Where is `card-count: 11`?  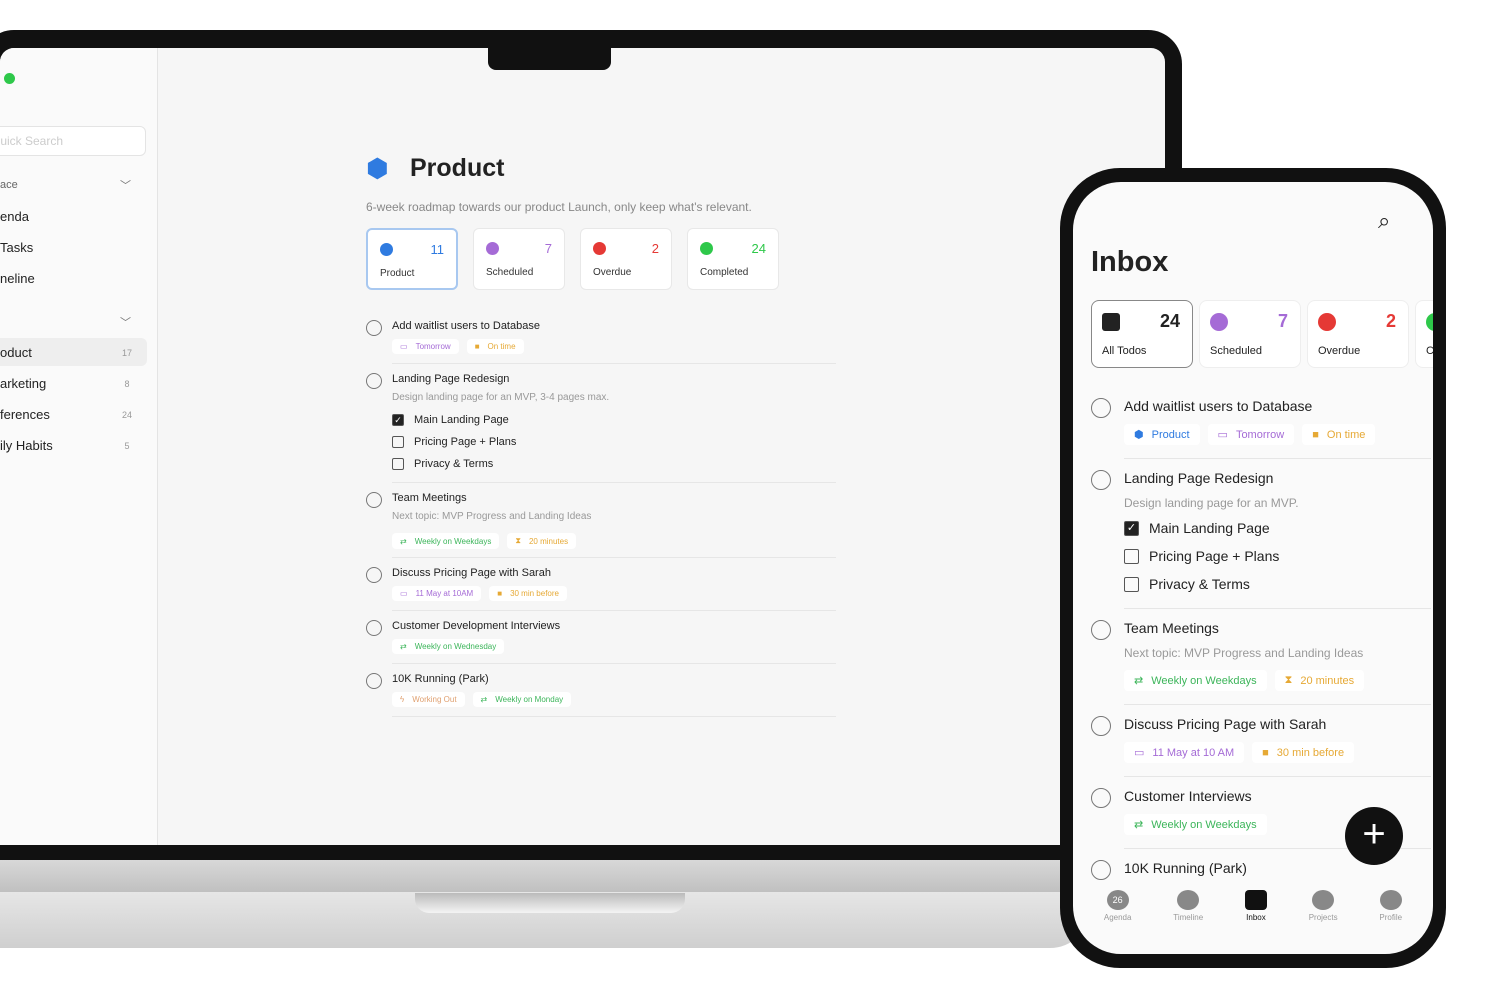 card-count: 11 is located at coordinates (437, 249).